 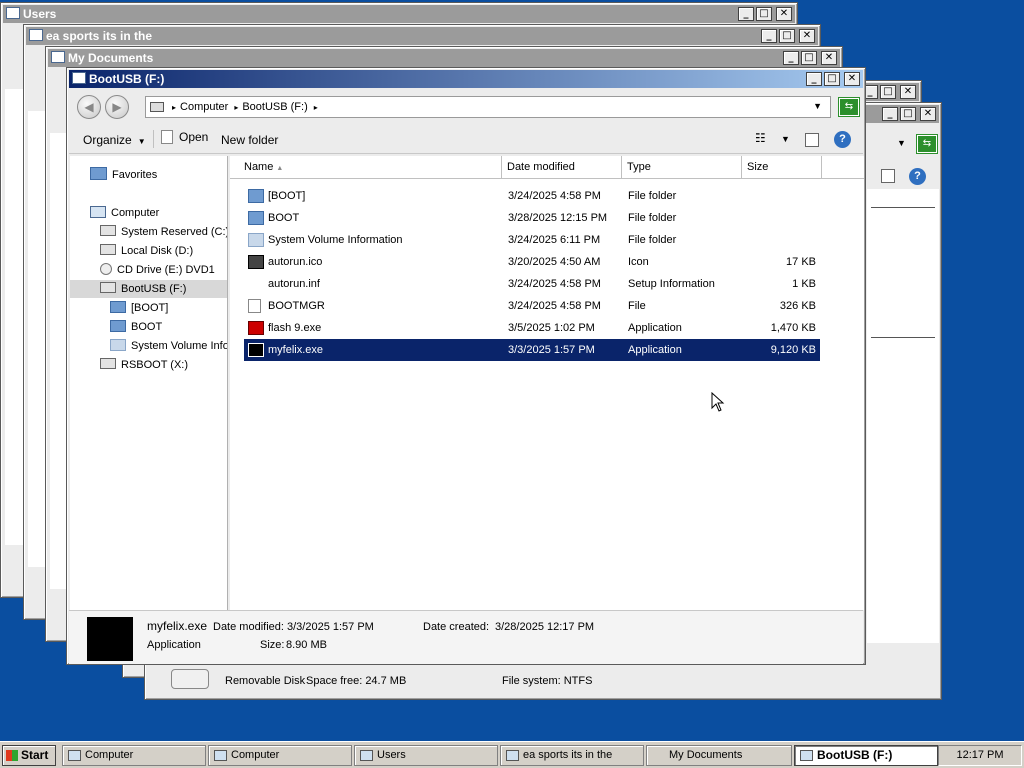 I want to click on taskbar-item-computer-1: Computer, so click(x=134, y=755).